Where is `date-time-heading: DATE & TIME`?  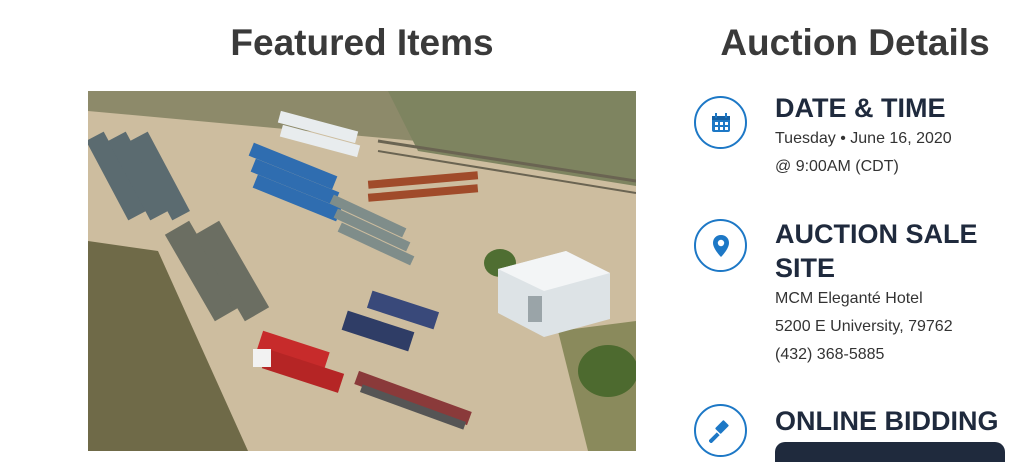 date-time-heading: DATE & TIME is located at coordinates (860, 108).